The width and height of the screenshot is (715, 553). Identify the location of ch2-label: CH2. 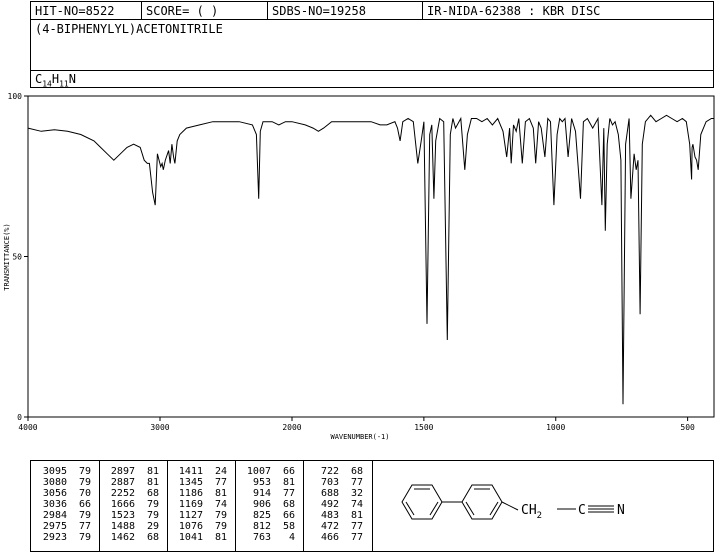
(531, 512).